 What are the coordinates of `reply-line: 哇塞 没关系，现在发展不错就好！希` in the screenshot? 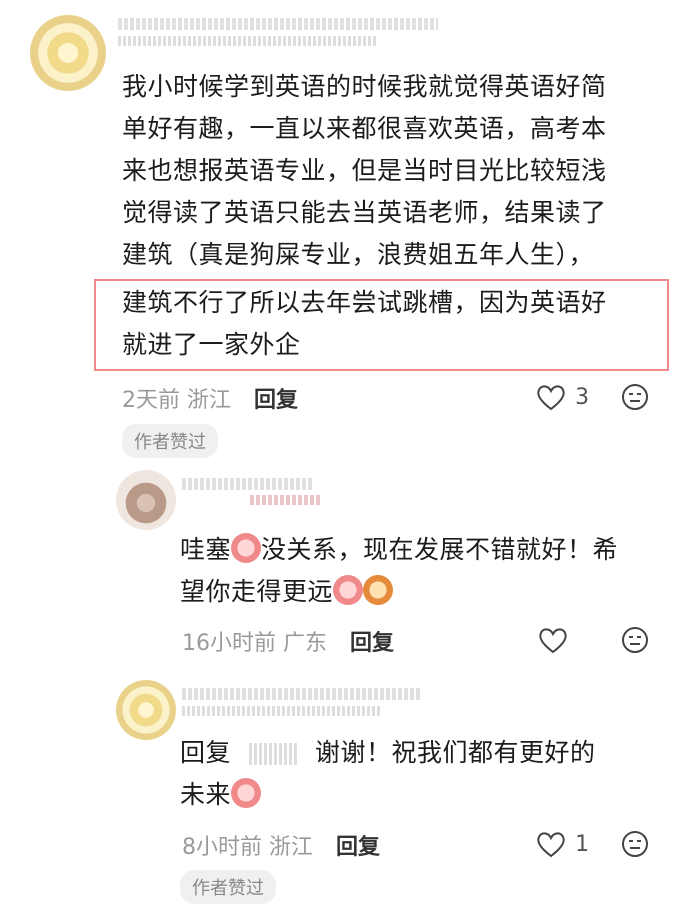 It's located at (420, 550).